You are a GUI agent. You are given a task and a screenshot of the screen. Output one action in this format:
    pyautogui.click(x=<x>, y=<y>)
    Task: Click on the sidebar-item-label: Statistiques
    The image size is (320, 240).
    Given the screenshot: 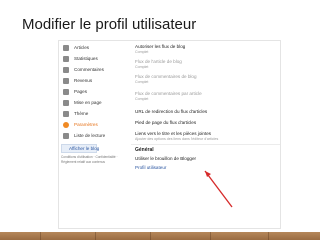 What is the action you would take?
    pyautogui.click(x=86, y=58)
    